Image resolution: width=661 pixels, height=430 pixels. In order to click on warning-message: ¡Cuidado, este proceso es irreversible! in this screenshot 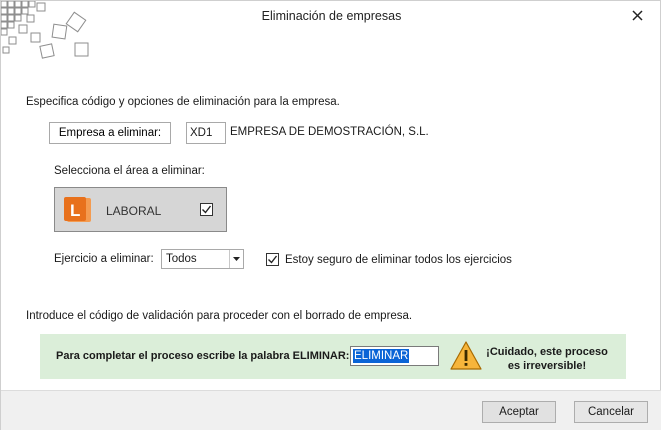, I will do `click(547, 359)`.